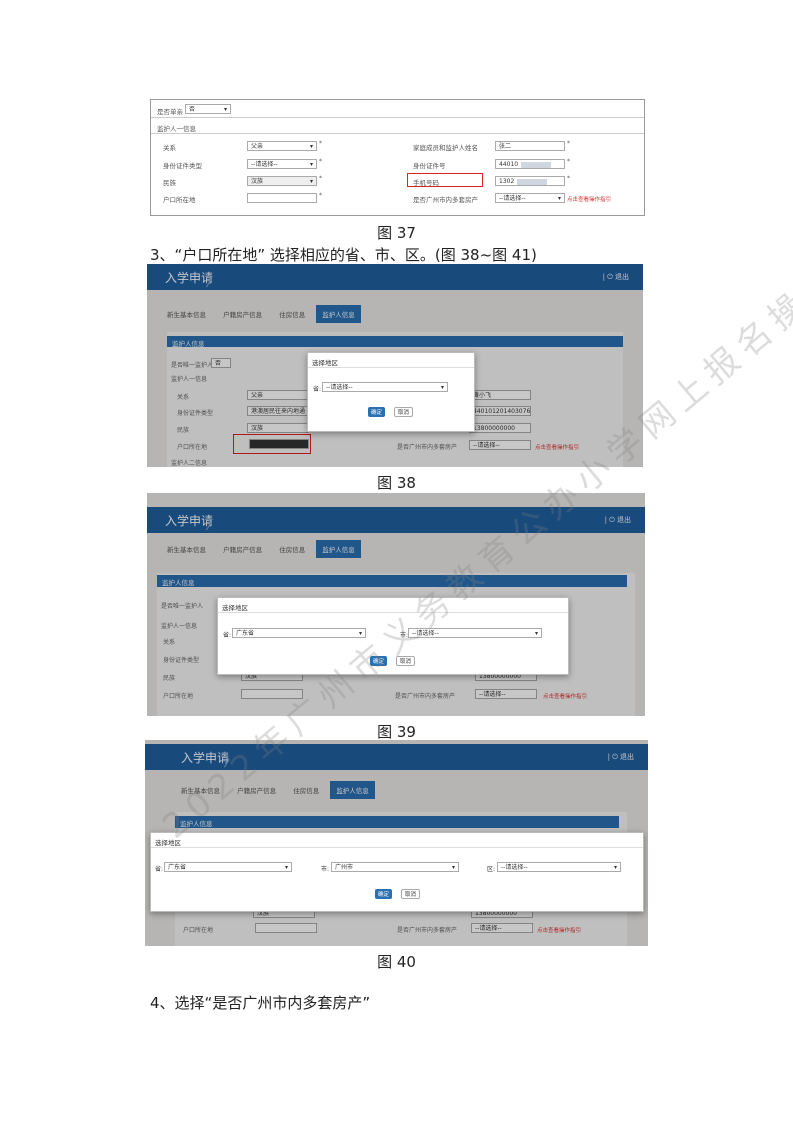 The image size is (793, 1121). I want to click on phone-label: 手机号码, so click(426, 183).